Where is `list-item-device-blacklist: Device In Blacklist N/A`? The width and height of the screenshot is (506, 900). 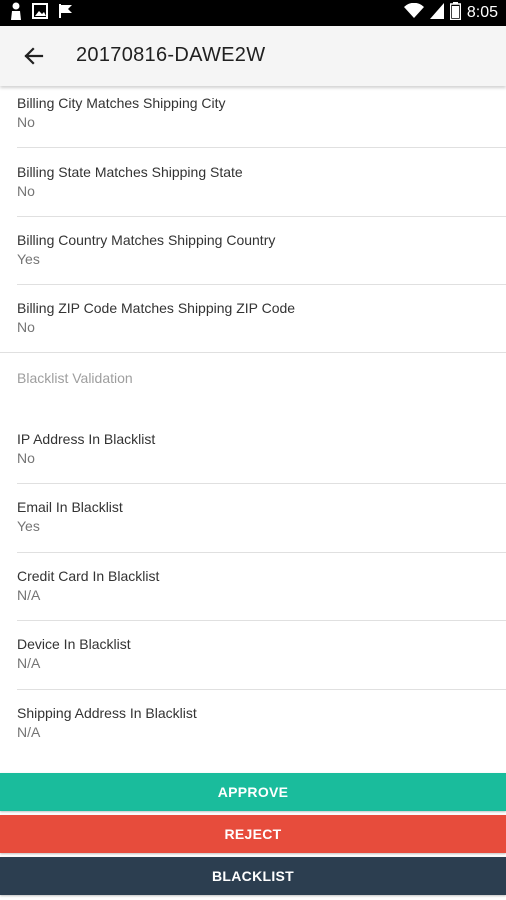 list-item-device-blacklist: Device In Blacklist N/A is located at coordinates (253, 655).